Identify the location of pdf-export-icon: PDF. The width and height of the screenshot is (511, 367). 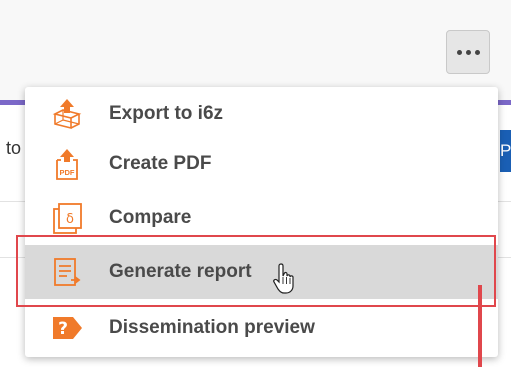
(67, 164).